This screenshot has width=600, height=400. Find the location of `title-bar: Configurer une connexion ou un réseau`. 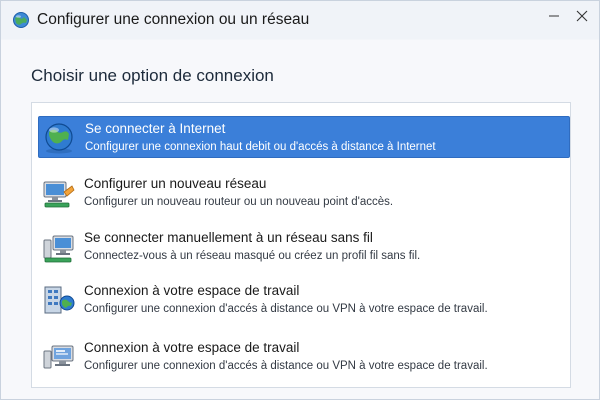

title-bar: Configurer une connexion ou un réseau is located at coordinates (300, 20).